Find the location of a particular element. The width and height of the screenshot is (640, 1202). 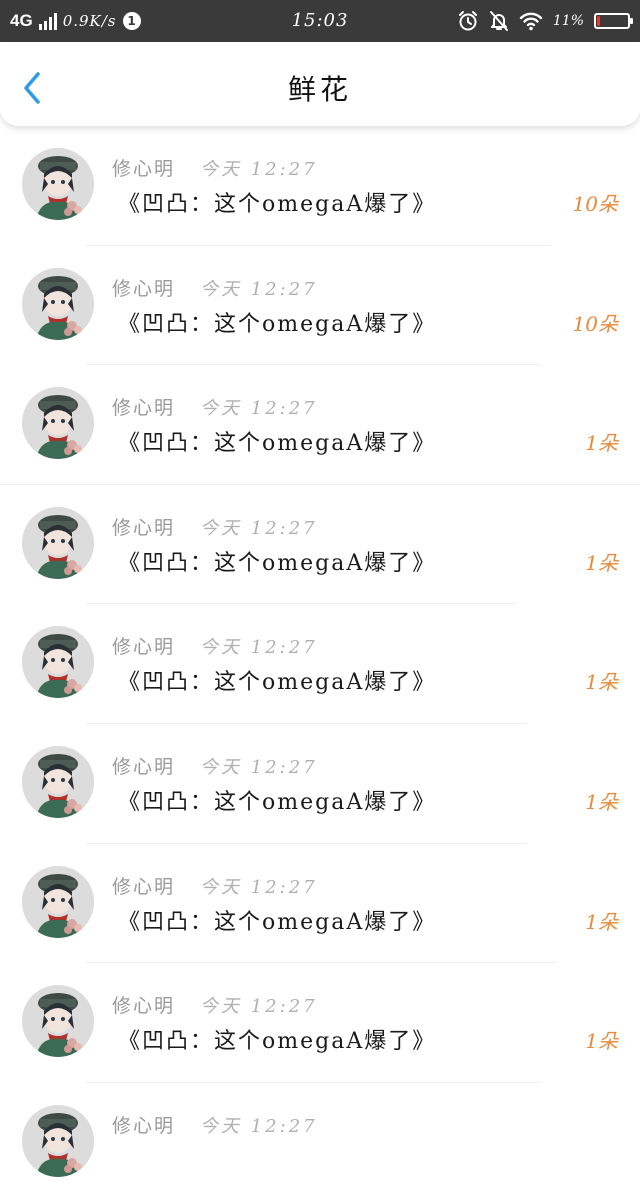

app-header: 鲜花 is located at coordinates (320, 84).